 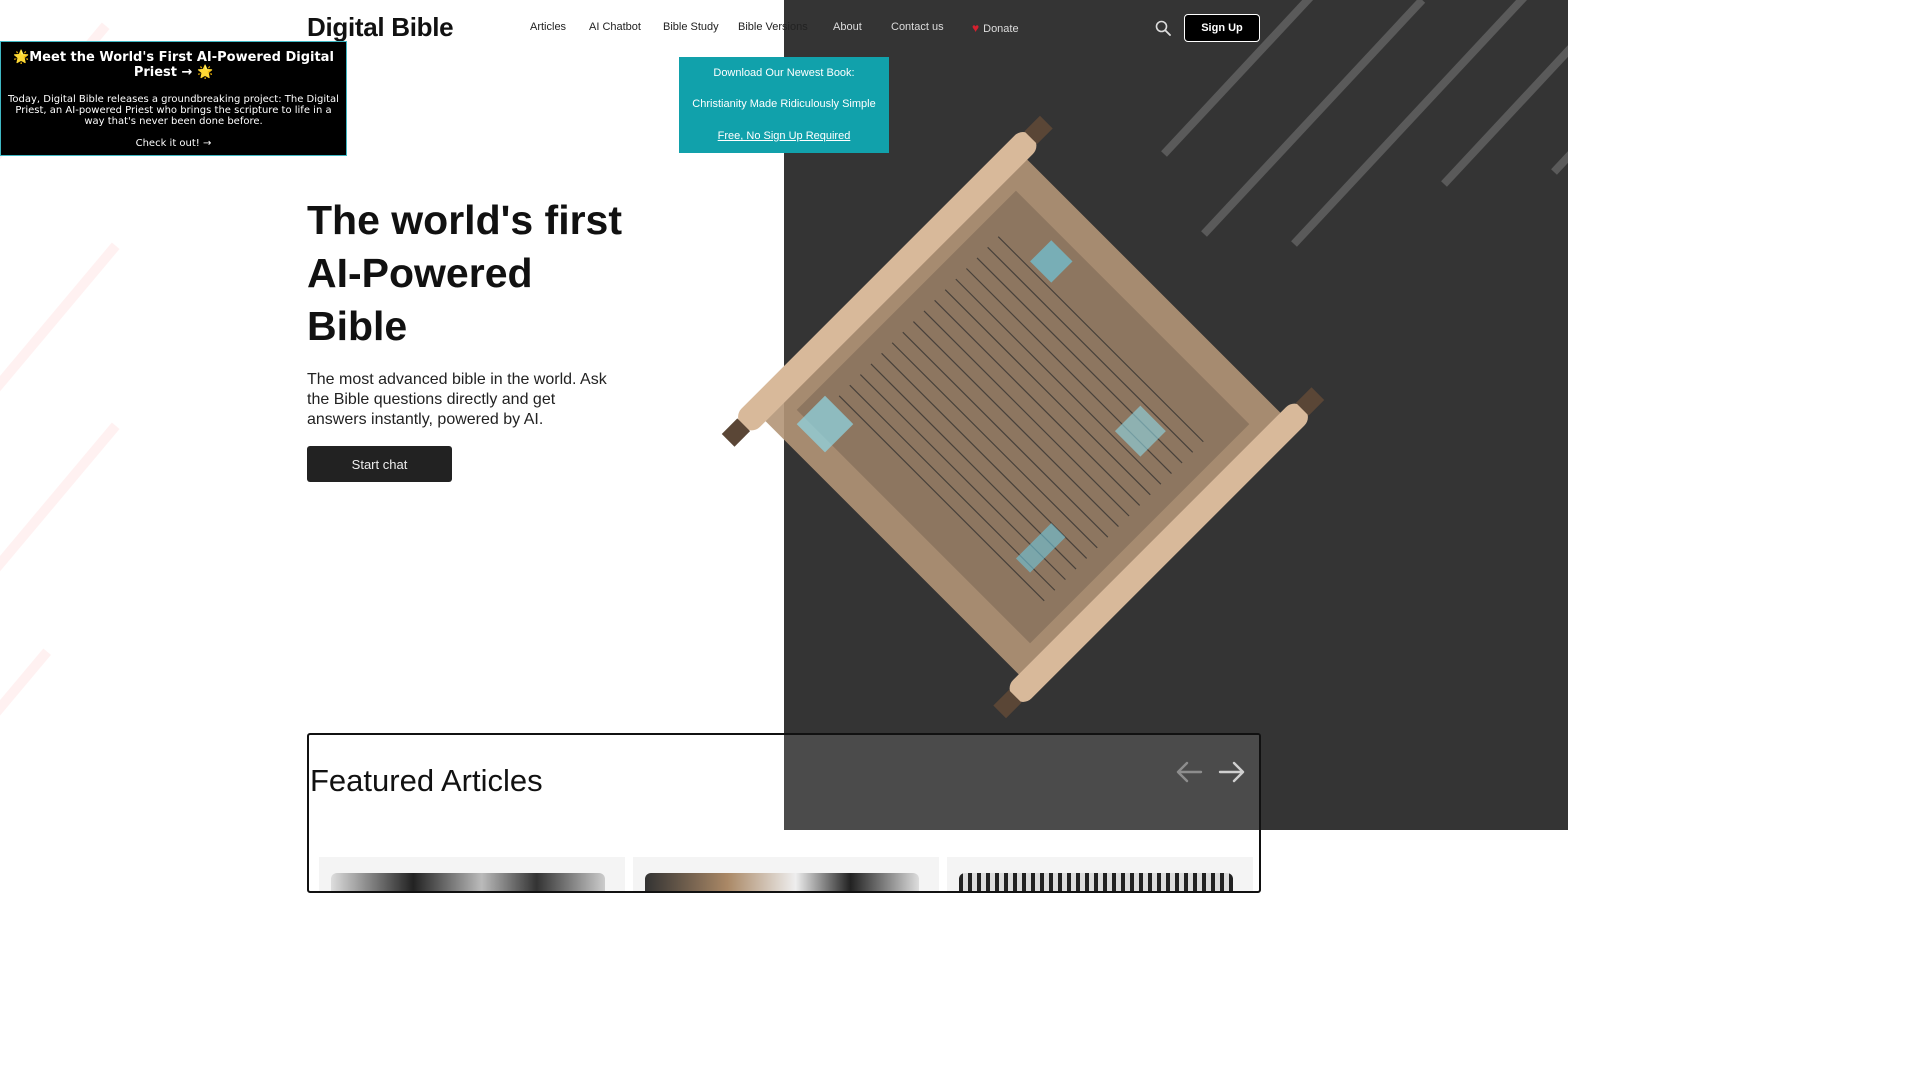 What do you see at coordinates (784, 73) in the screenshot?
I see `book-dropdown-line1: Download Our Newest Book:` at bounding box center [784, 73].